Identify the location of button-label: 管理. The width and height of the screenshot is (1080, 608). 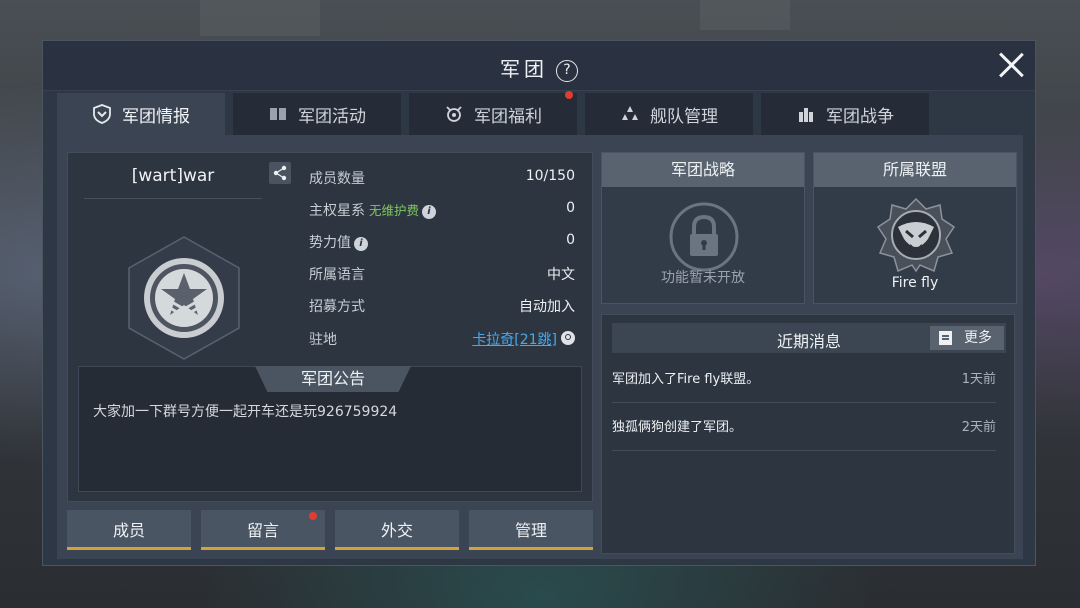
(530, 530).